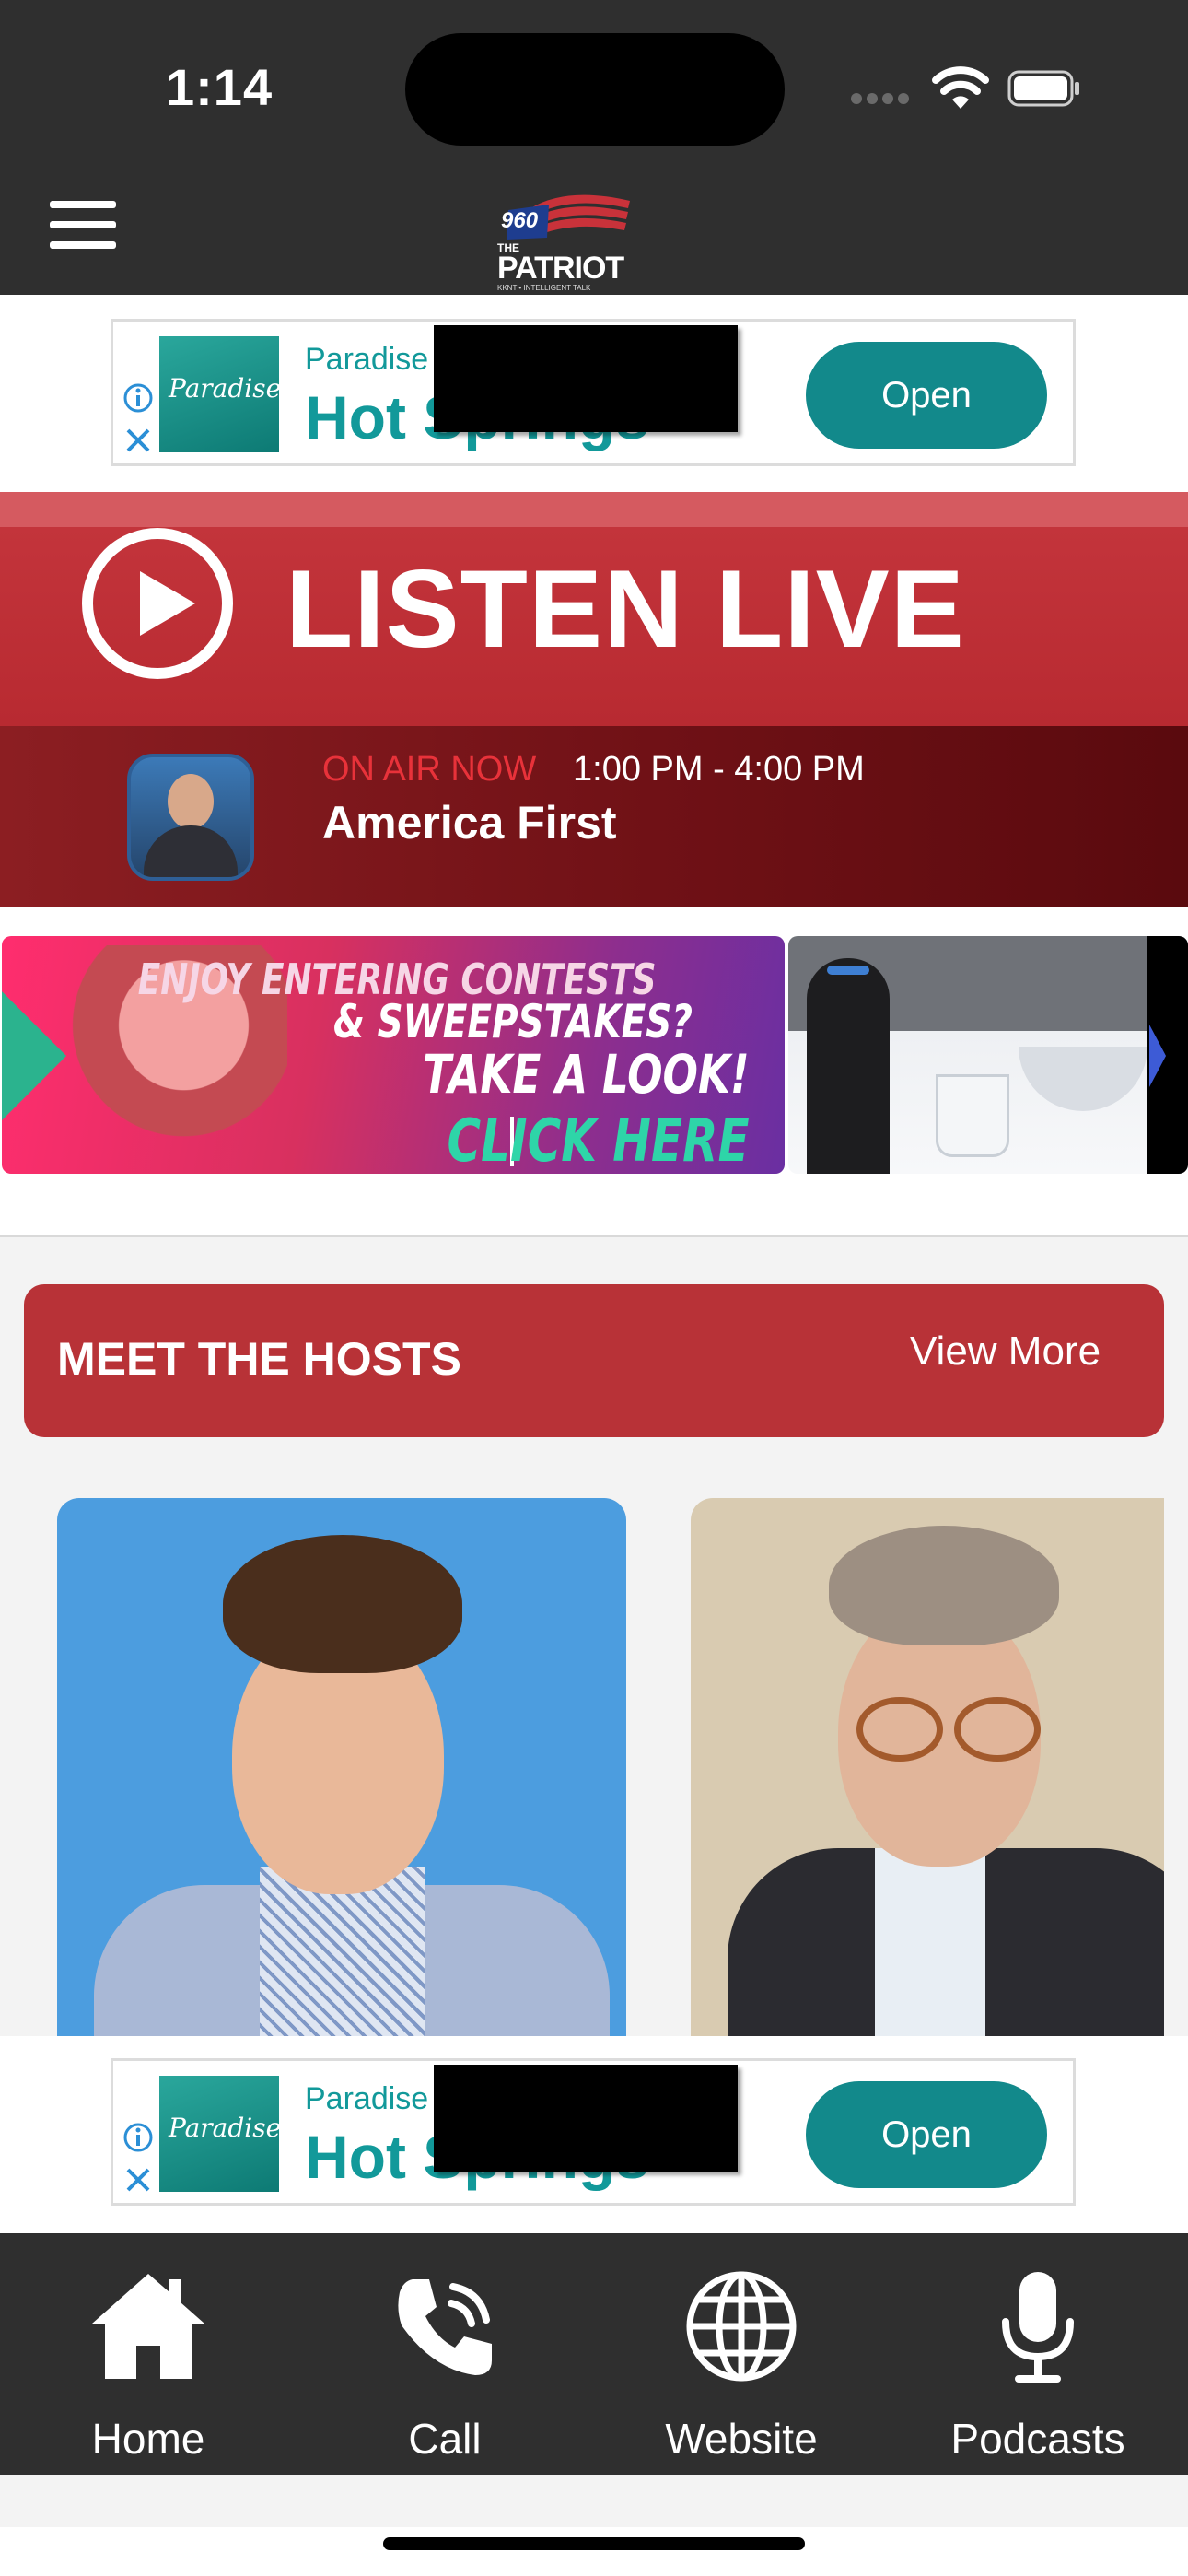 This screenshot has width=1188, height=2576. What do you see at coordinates (259, 1359) in the screenshot?
I see `hosts-title: MEET THE HOSTS` at bounding box center [259, 1359].